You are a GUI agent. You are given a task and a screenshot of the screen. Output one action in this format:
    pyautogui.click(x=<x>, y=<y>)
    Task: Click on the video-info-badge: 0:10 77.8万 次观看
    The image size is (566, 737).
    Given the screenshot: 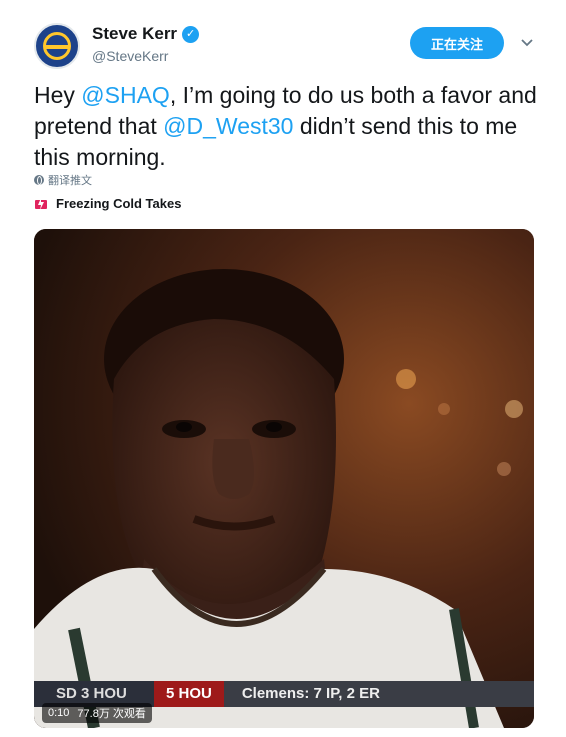 What is the action you would take?
    pyautogui.click(x=97, y=713)
    